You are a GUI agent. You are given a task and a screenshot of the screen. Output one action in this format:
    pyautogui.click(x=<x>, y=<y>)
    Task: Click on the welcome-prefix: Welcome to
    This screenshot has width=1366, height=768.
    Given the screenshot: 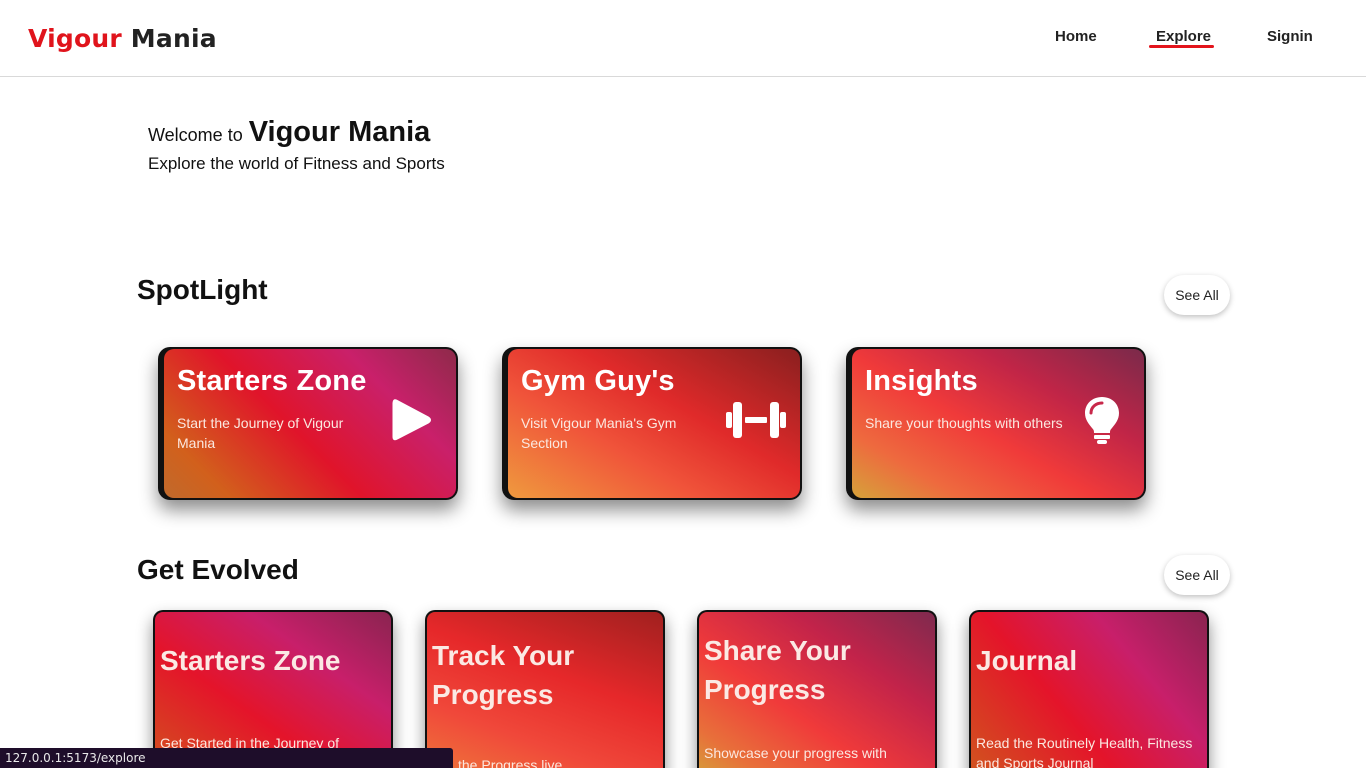 What is the action you would take?
    pyautogui.click(x=195, y=135)
    